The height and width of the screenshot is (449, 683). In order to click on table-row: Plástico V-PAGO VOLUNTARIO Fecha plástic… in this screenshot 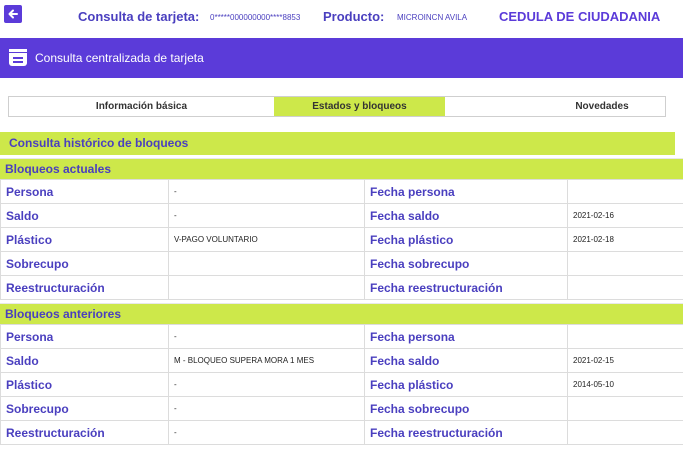, I will do `click(341, 239)`.